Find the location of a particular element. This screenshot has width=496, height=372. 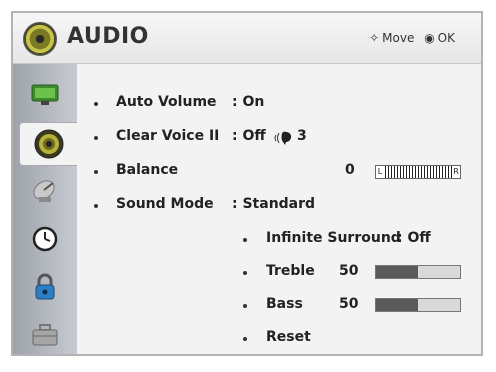

satellite-icon is located at coordinates (44, 191).